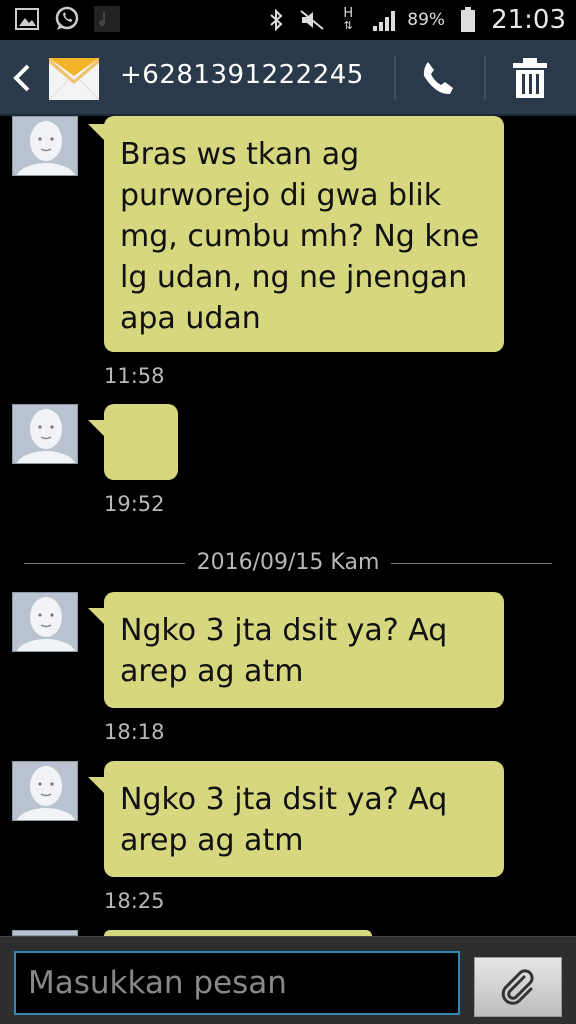  I want to click on date-separator: 2016/09/15 Kam, so click(288, 563).